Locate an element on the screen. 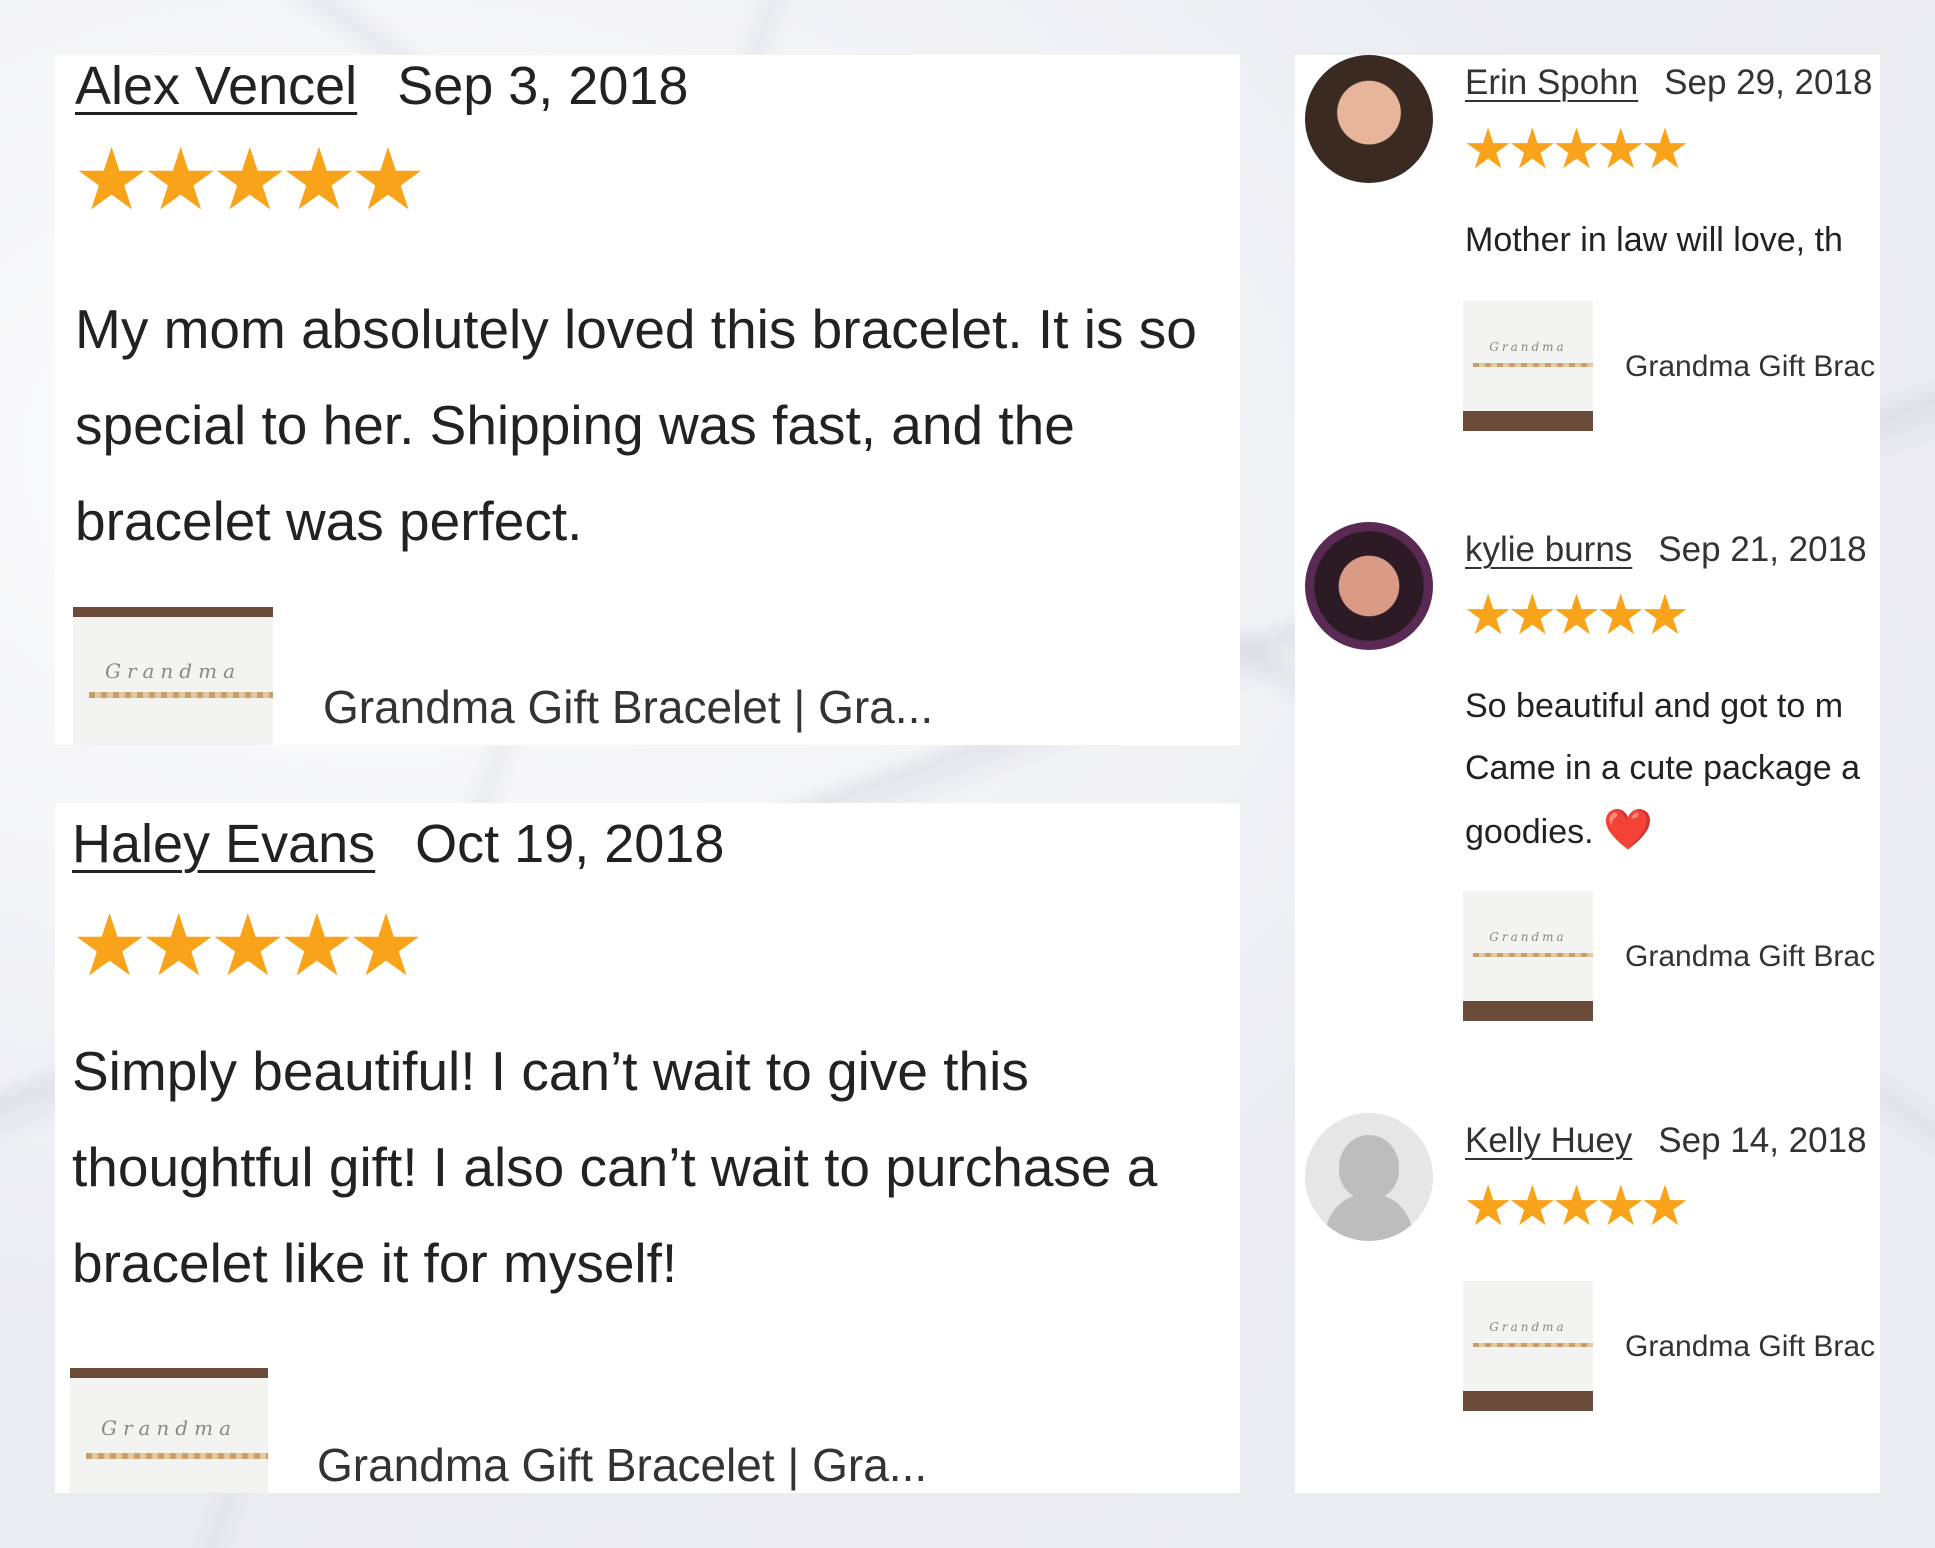 This screenshot has width=1935, height=1548. review-header: Alex Vencel Sep 3, 2018 is located at coordinates (381, 86).